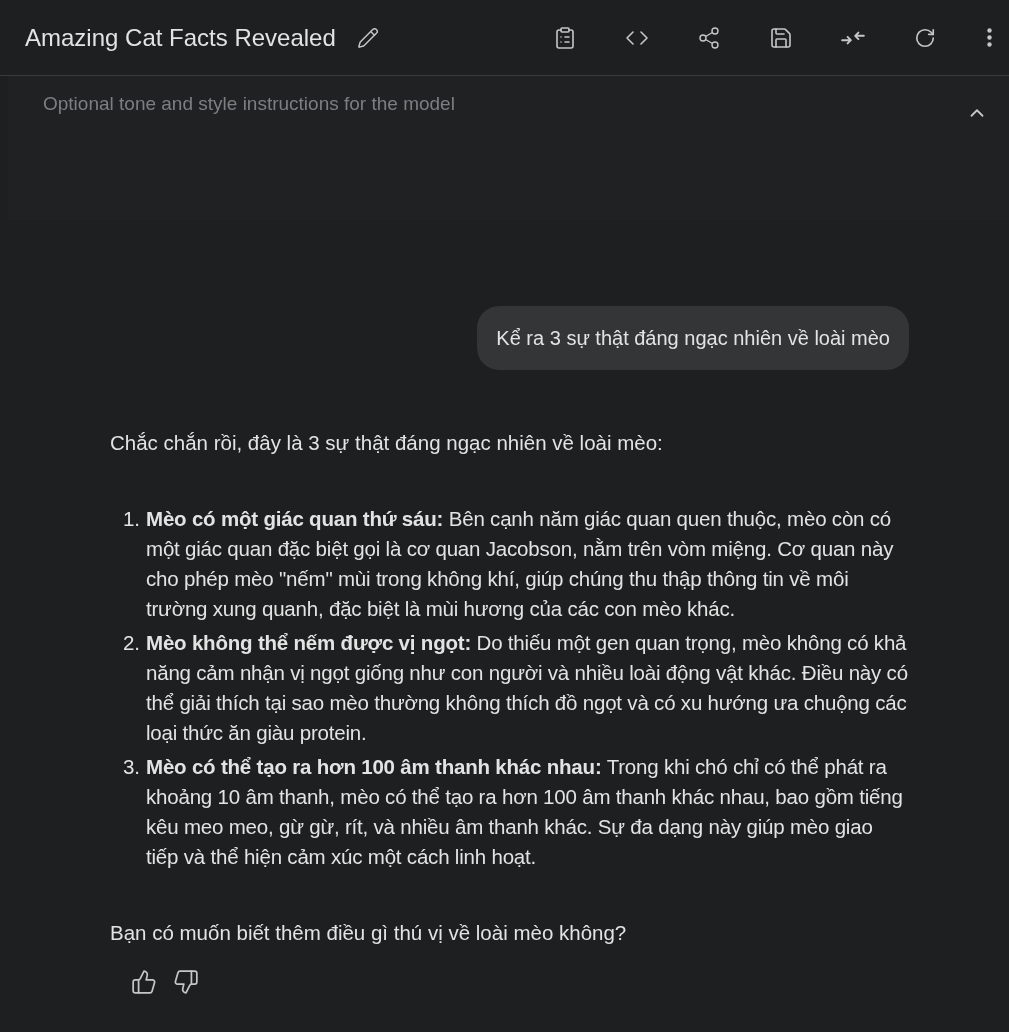 This screenshot has width=1009, height=1032. What do you see at coordinates (925, 37) in the screenshot?
I see `refresh-icon` at bounding box center [925, 37].